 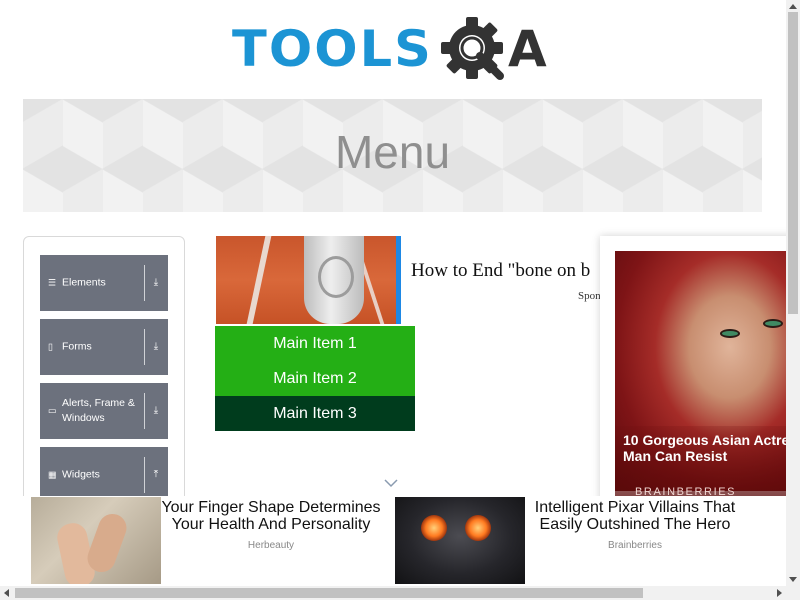 I want to click on ad-image-robot, so click(x=460, y=540).